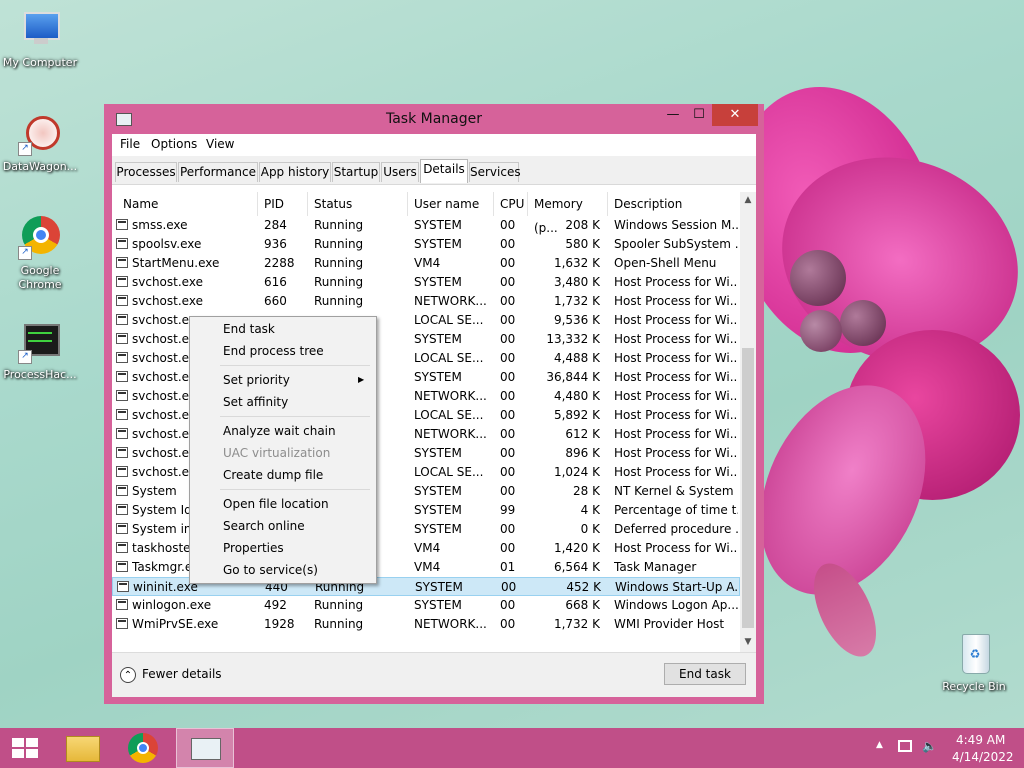 The image size is (1024, 768). What do you see at coordinates (143, 748) in the screenshot?
I see `taskbar-chrome` at bounding box center [143, 748].